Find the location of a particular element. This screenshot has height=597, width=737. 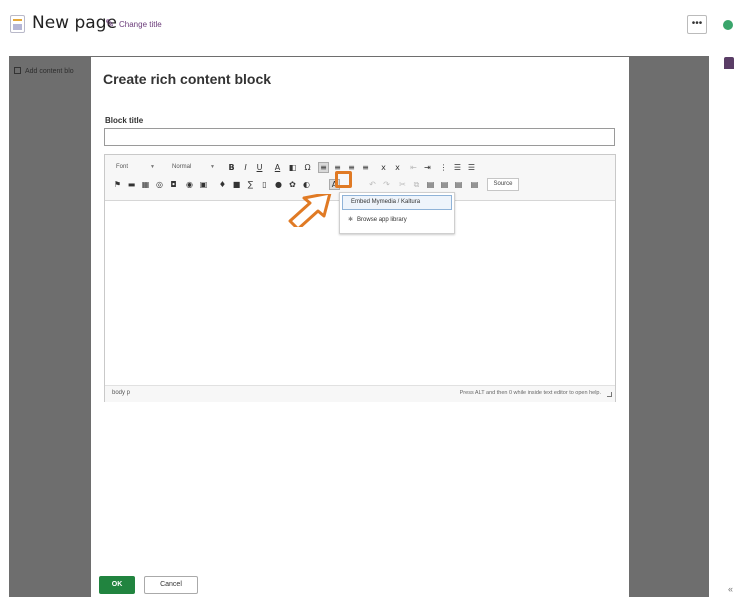

styles-icon: ☰ is located at coordinates (471, 167).